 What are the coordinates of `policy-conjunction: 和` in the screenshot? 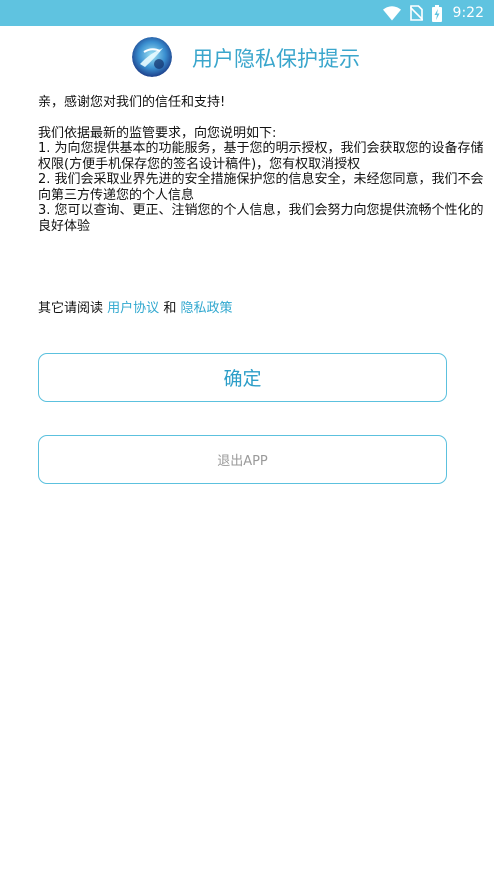 It's located at (170, 308).